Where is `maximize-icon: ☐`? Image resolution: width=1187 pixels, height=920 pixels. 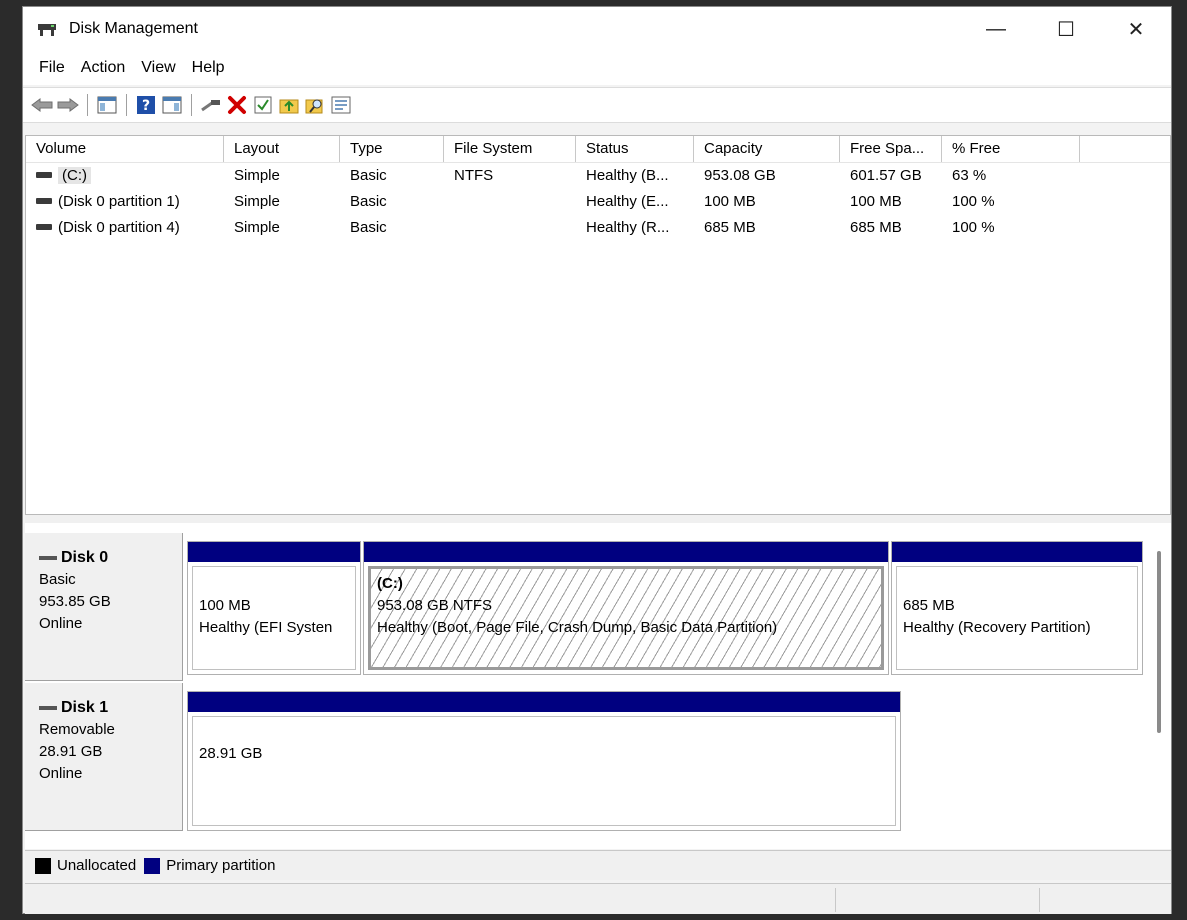 maximize-icon: ☐ is located at coordinates (1066, 29).